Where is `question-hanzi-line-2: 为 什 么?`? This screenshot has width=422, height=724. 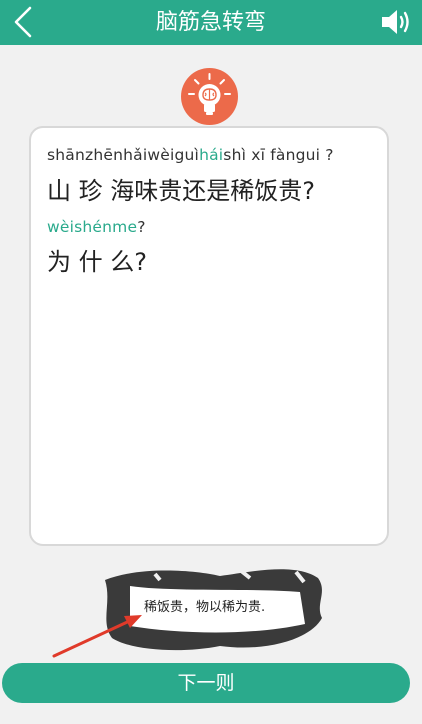
question-hanzi-line-2: 为 什 么? is located at coordinates (97, 262).